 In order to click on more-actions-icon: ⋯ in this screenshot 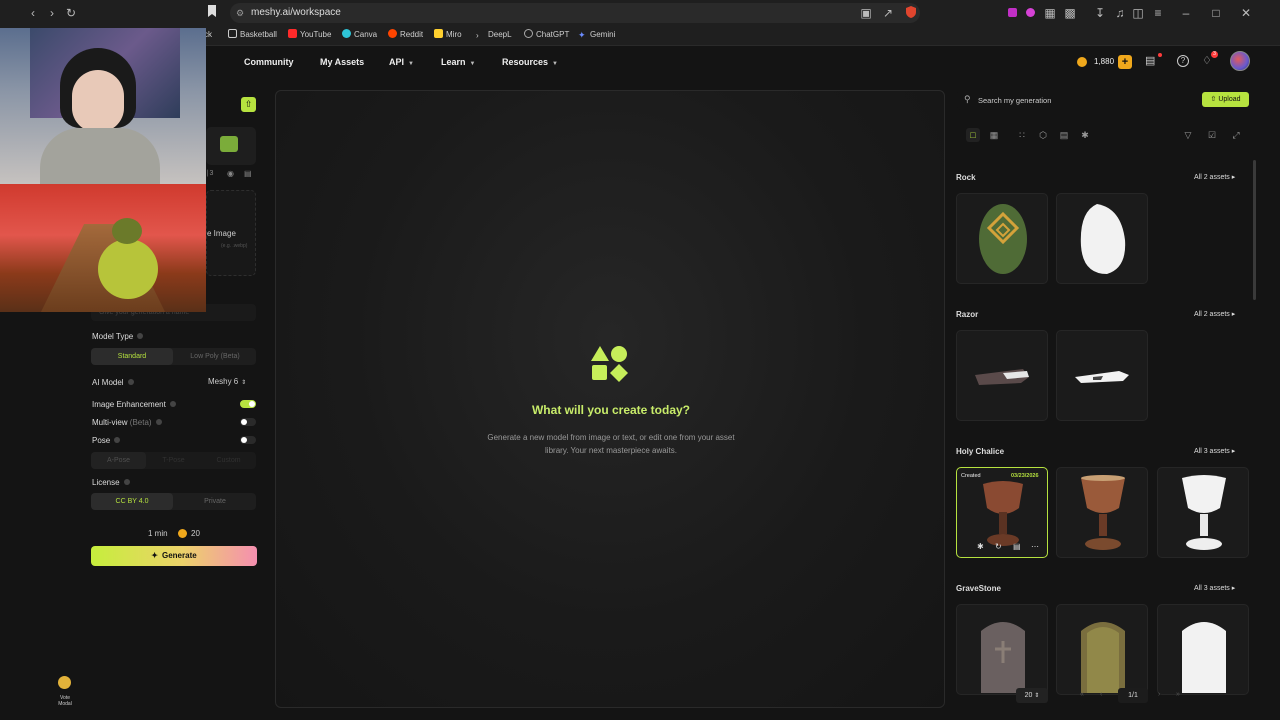, I will do `click(1035, 546)`.